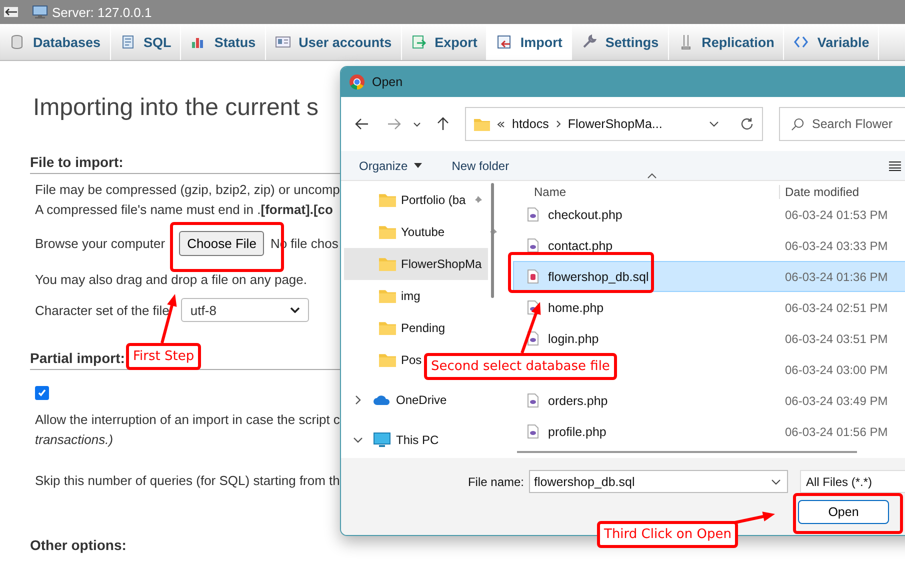  Describe the element at coordinates (836, 277) in the screenshot. I see `file-date: 06-03-24 01:36 PM` at that location.